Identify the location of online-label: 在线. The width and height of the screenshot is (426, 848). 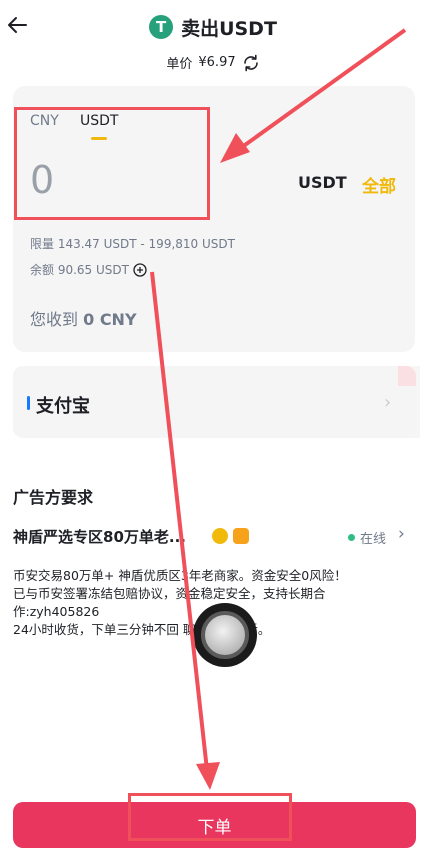
(373, 539).